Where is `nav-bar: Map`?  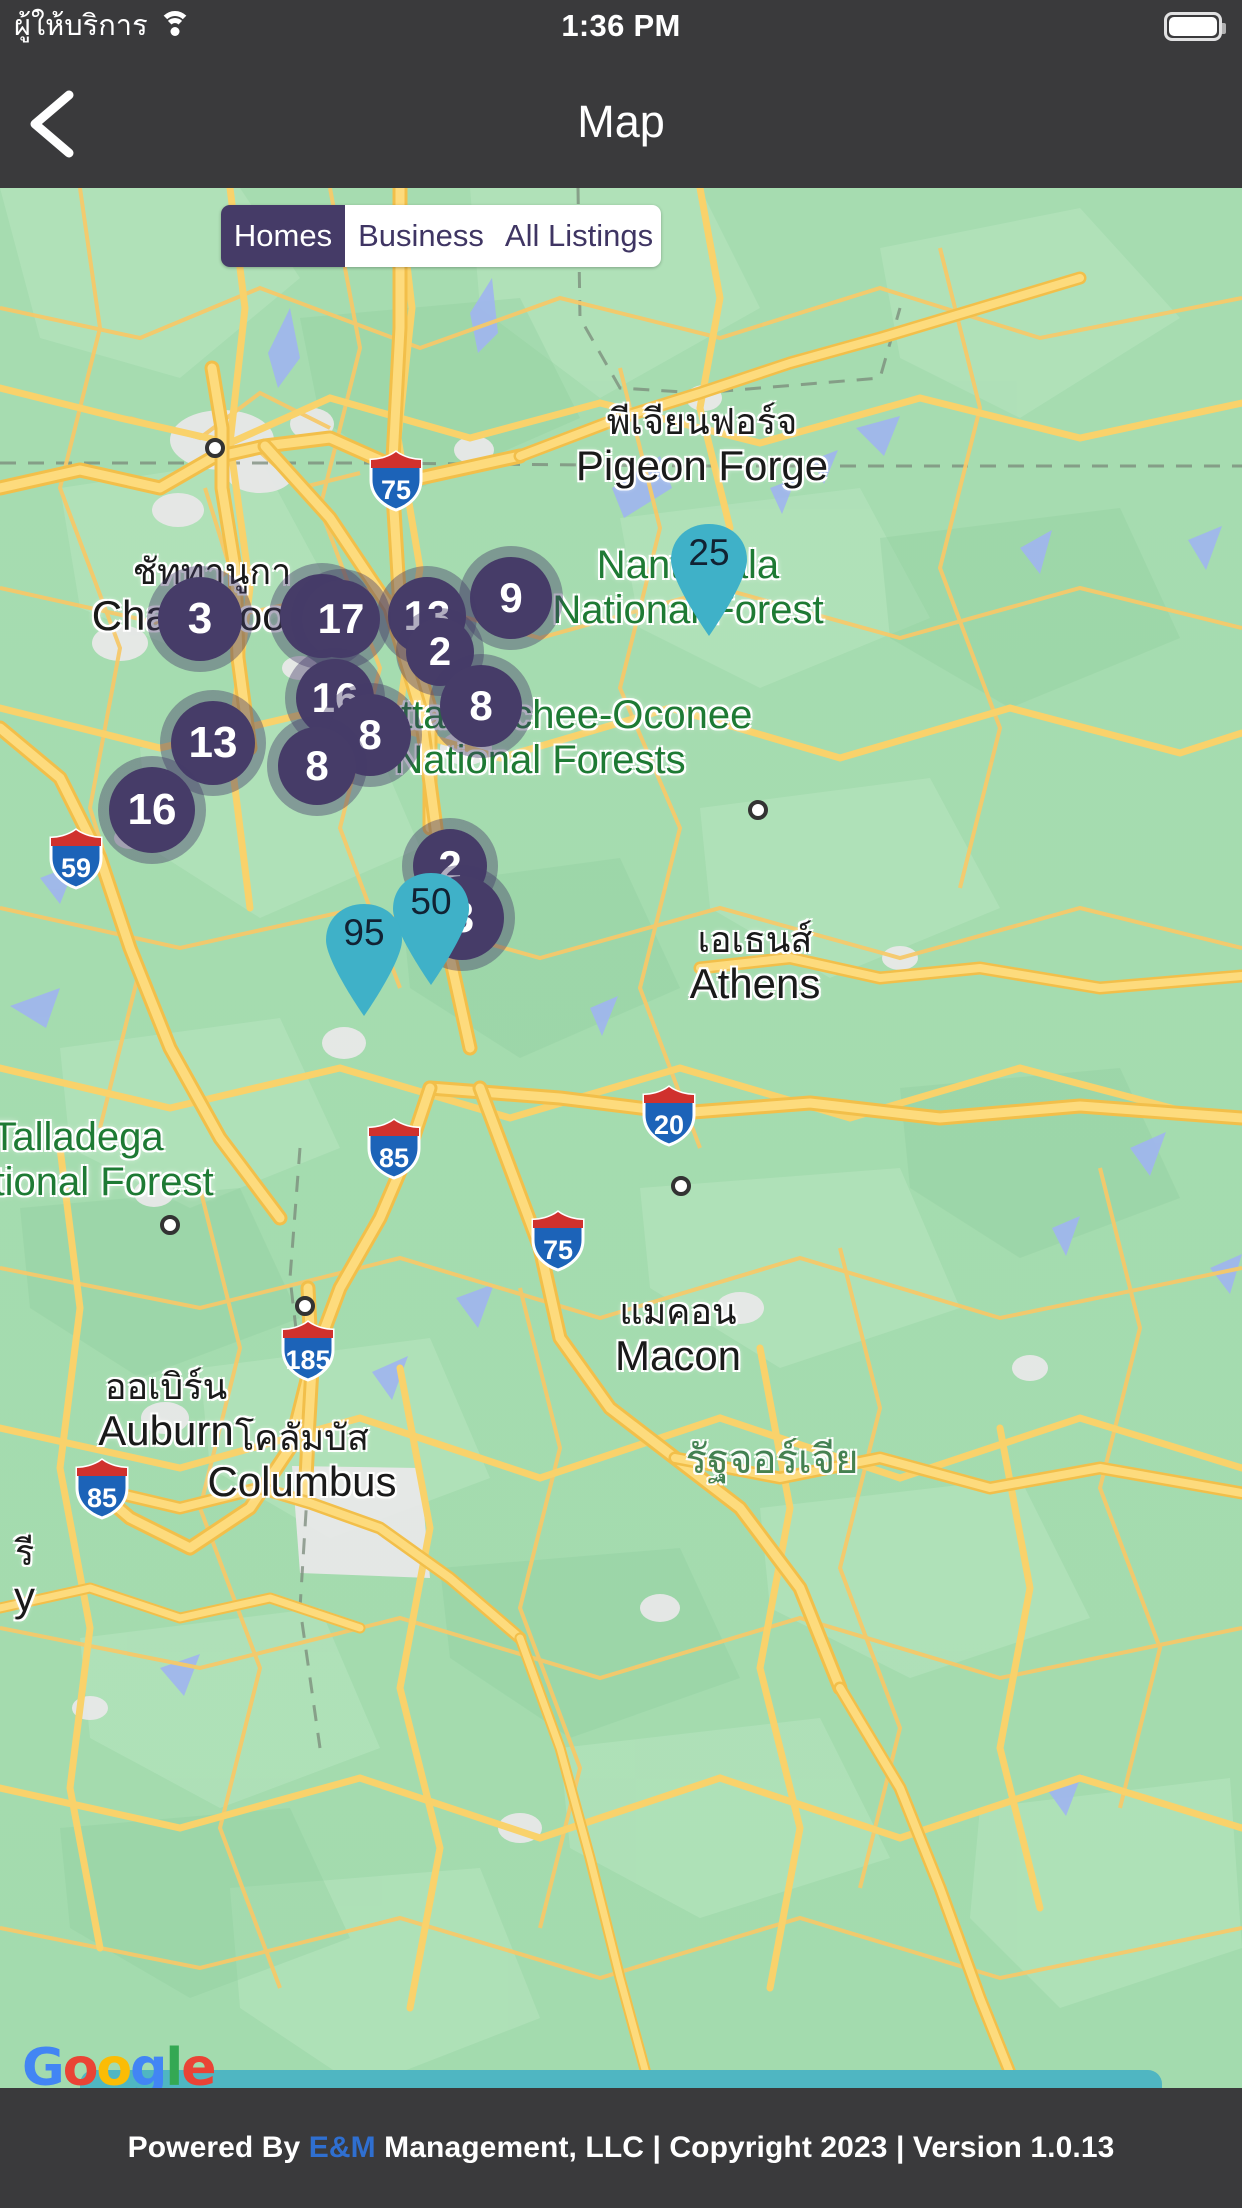 nav-bar: Map is located at coordinates (621, 121).